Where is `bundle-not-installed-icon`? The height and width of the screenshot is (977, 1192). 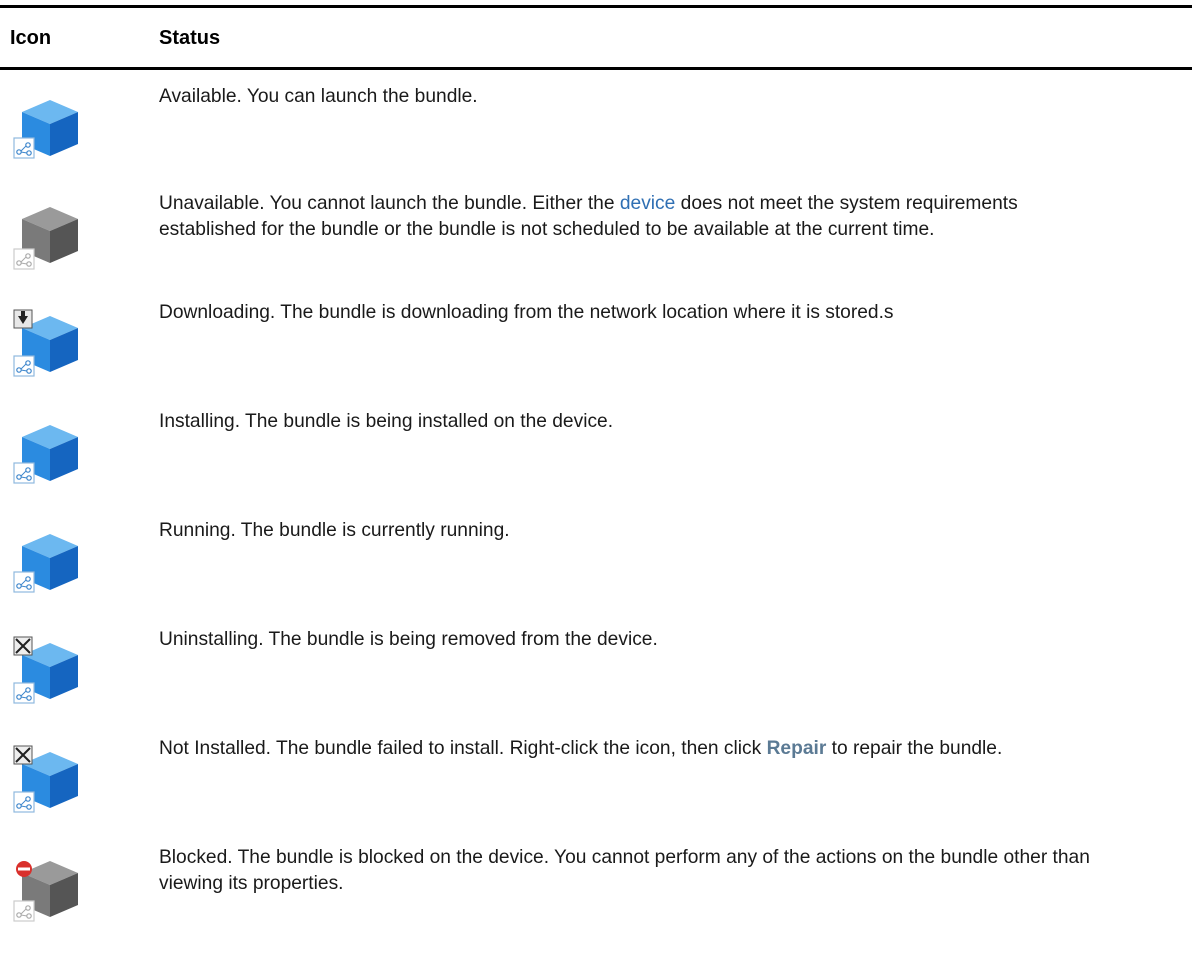 bundle-not-installed-icon is located at coordinates (46, 780).